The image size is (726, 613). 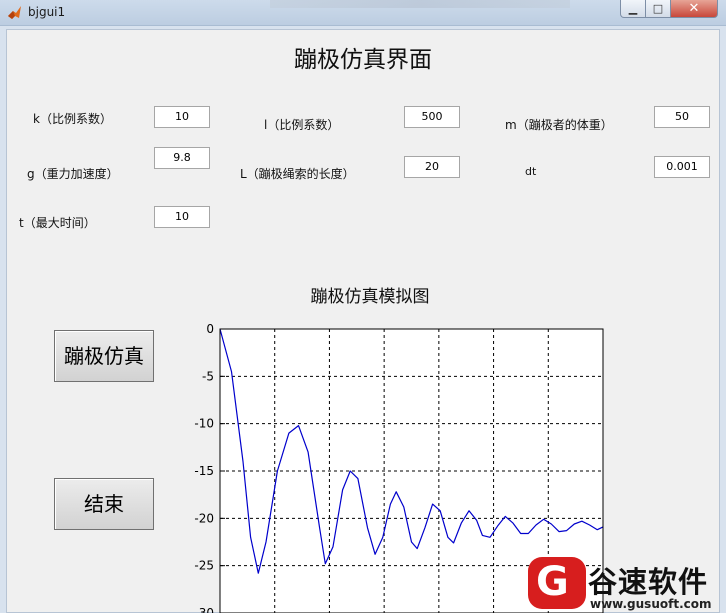 What do you see at coordinates (302, 125) in the screenshot?
I see `l-label: l（比例系数）` at bounding box center [302, 125].